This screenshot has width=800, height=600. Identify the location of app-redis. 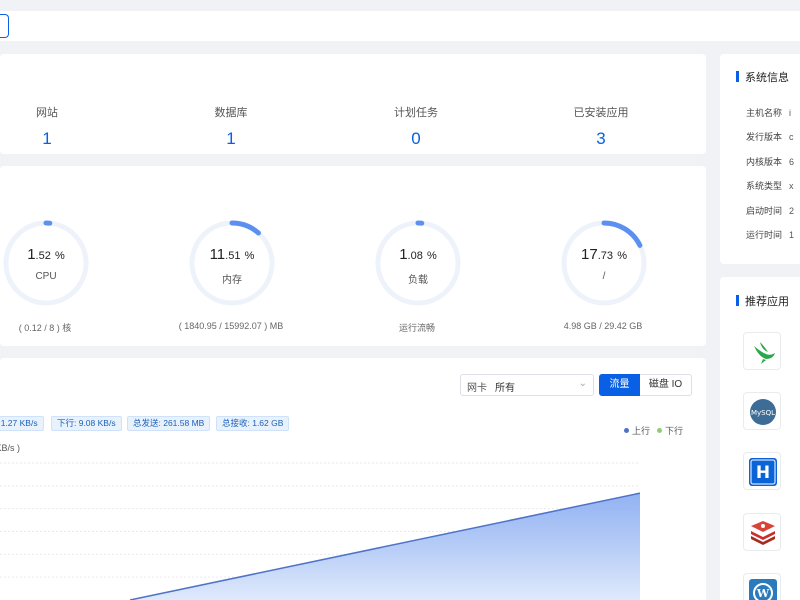
(762, 532).